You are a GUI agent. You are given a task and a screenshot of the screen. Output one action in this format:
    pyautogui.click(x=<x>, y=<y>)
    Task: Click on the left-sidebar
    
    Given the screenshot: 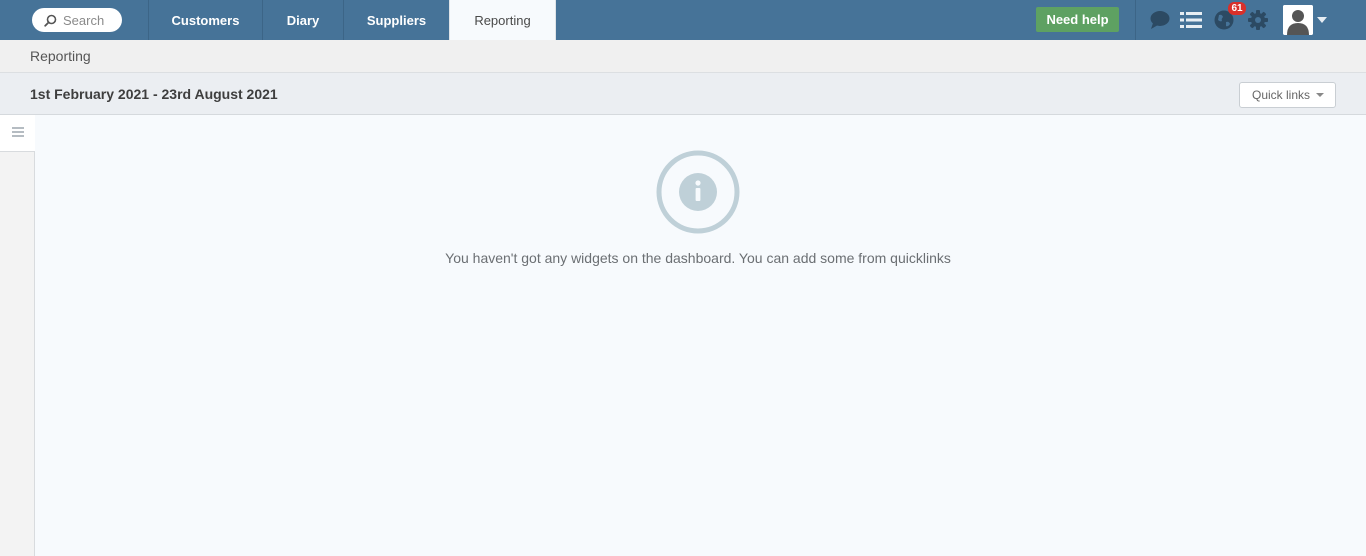 What is the action you would take?
    pyautogui.click(x=17, y=335)
    